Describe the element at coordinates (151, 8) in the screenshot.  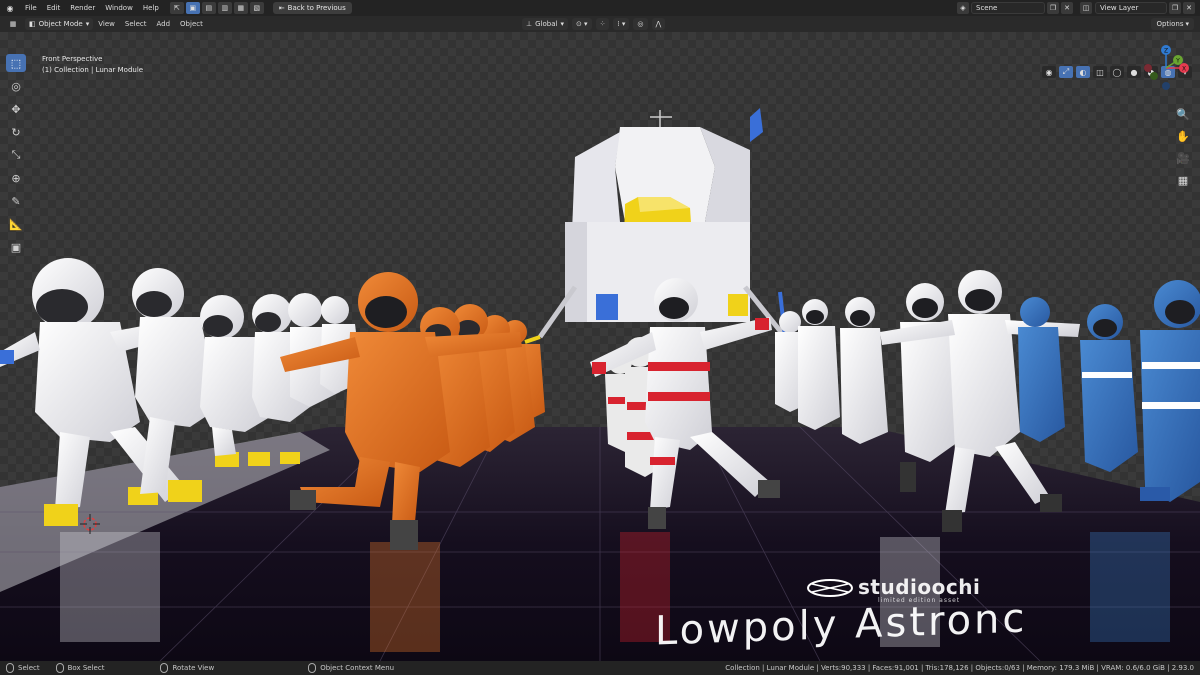
I see `menu-help: Help` at that location.